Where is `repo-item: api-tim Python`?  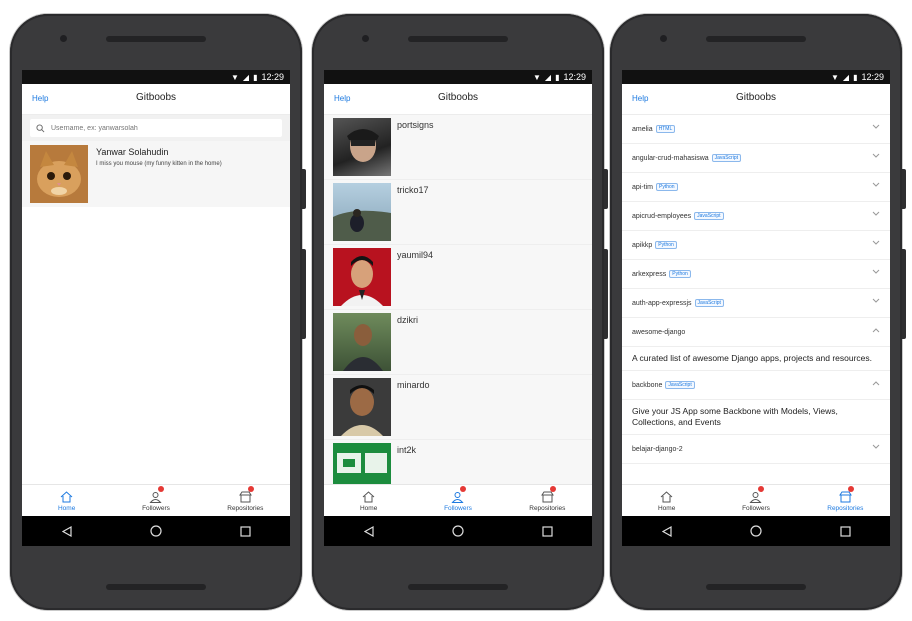
repo-item: api-tim Python is located at coordinates (756, 187).